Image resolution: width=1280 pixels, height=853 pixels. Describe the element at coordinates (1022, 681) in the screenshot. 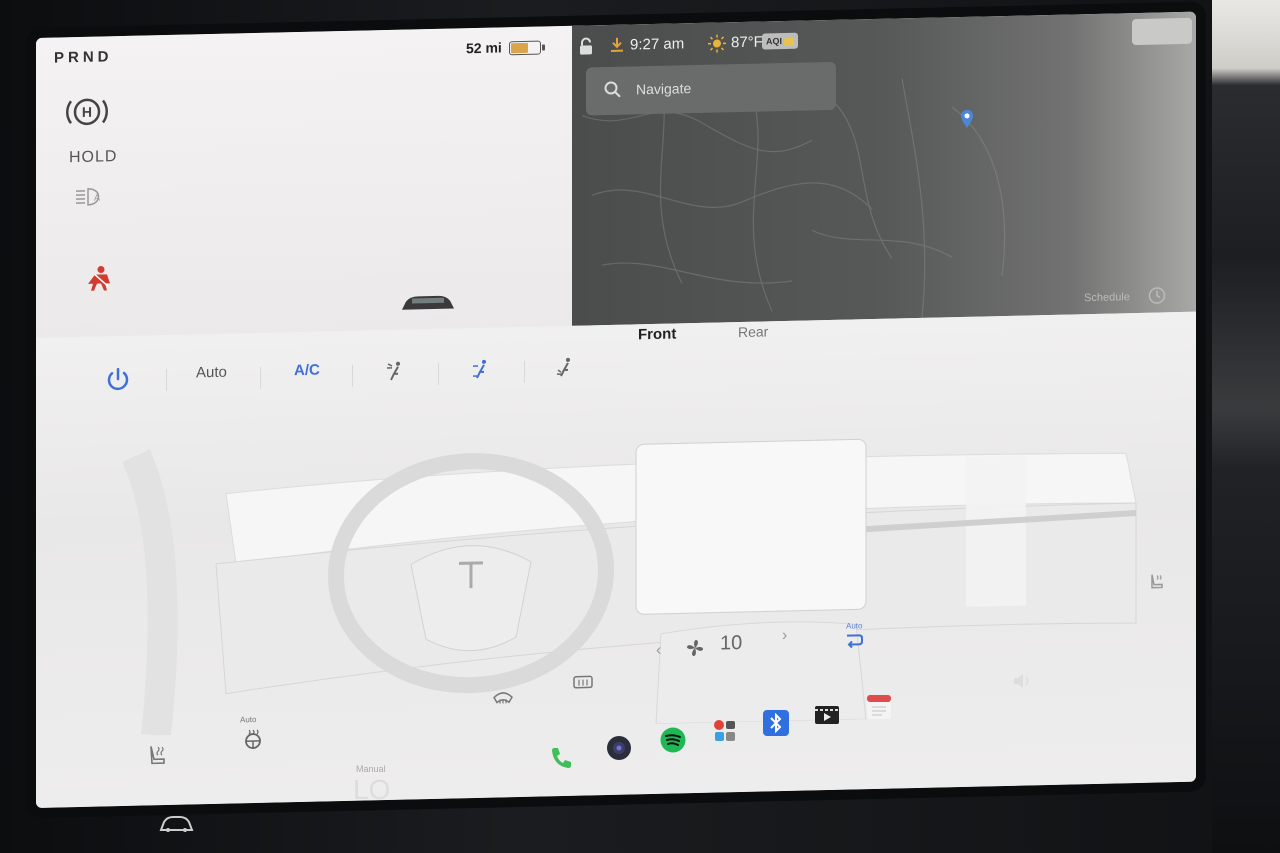

I see `volume-icon` at that location.